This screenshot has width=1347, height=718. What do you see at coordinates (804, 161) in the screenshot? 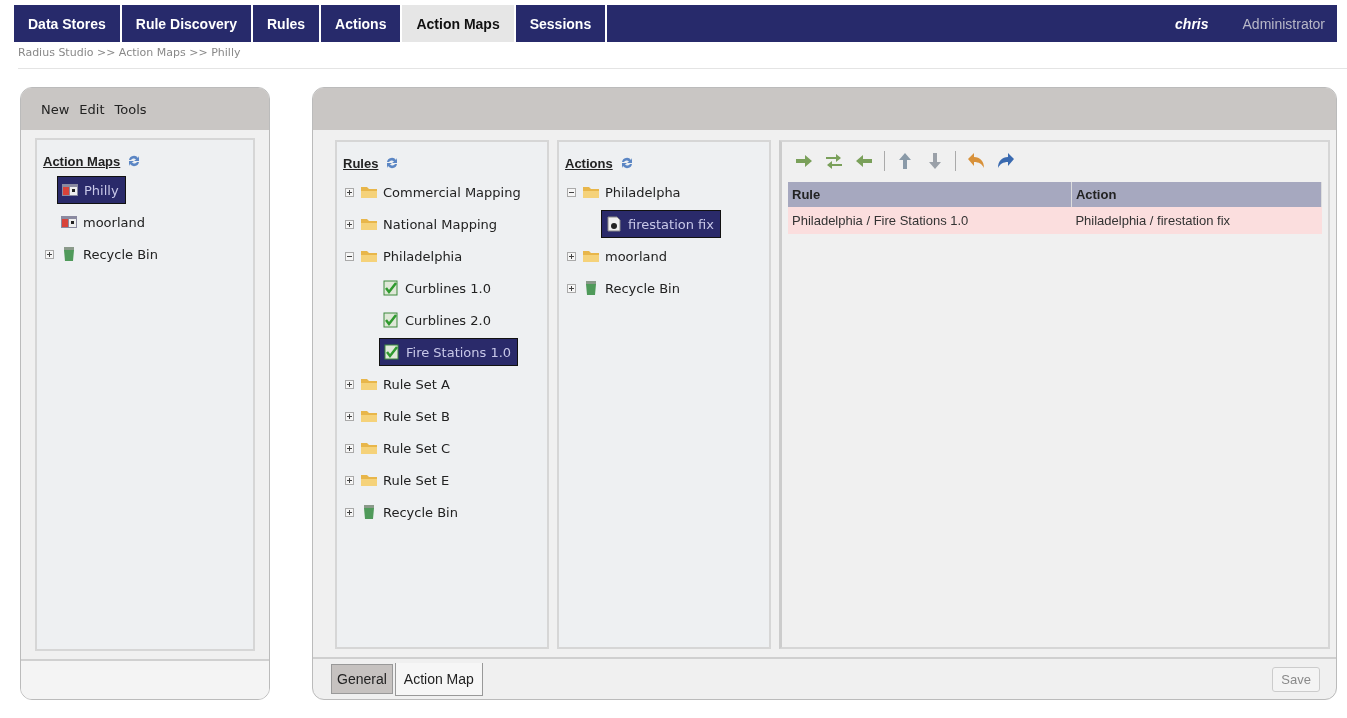
I see `arrow-right-icon` at bounding box center [804, 161].